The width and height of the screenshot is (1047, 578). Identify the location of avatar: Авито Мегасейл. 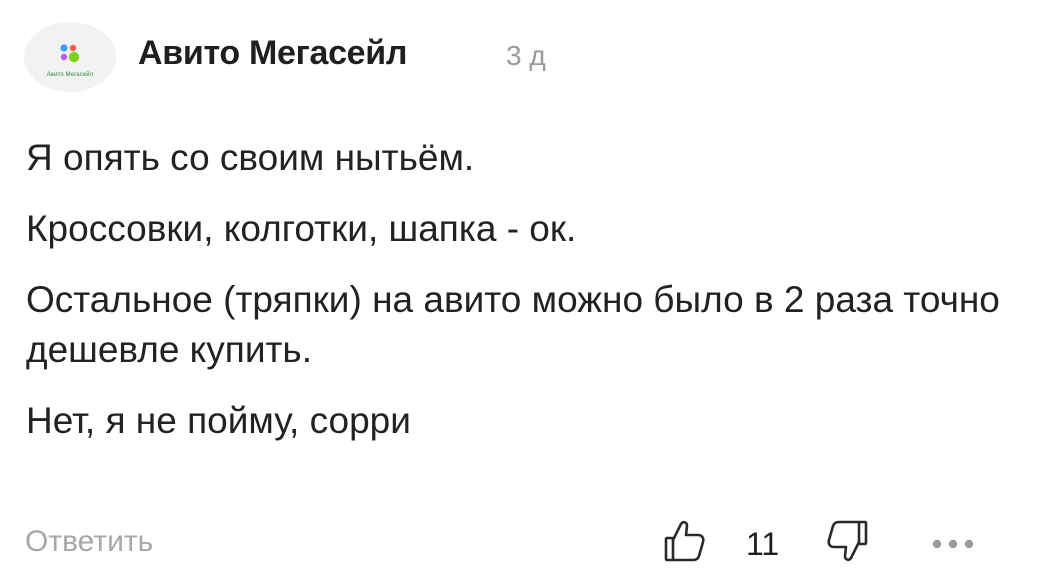
(70, 57).